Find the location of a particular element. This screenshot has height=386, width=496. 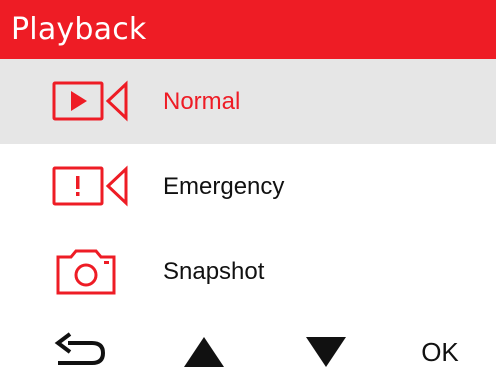

down-button is located at coordinates (326, 352).